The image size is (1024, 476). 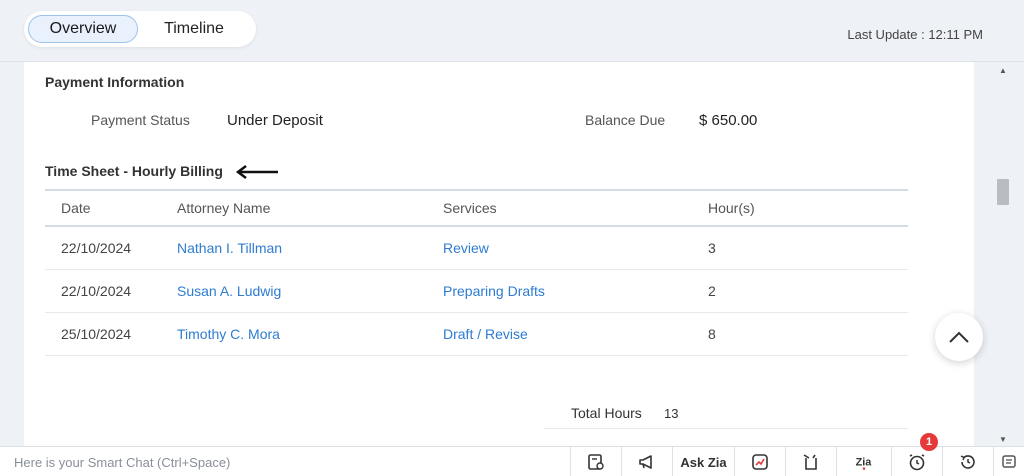 What do you see at coordinates (83, 29) in the screenshot?
I see `tab-overview: Overview` at bounding box center [83, 29].